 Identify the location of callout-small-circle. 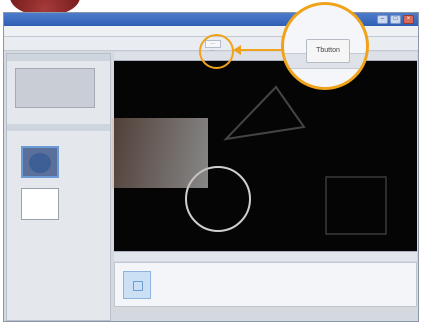
(216, 51).